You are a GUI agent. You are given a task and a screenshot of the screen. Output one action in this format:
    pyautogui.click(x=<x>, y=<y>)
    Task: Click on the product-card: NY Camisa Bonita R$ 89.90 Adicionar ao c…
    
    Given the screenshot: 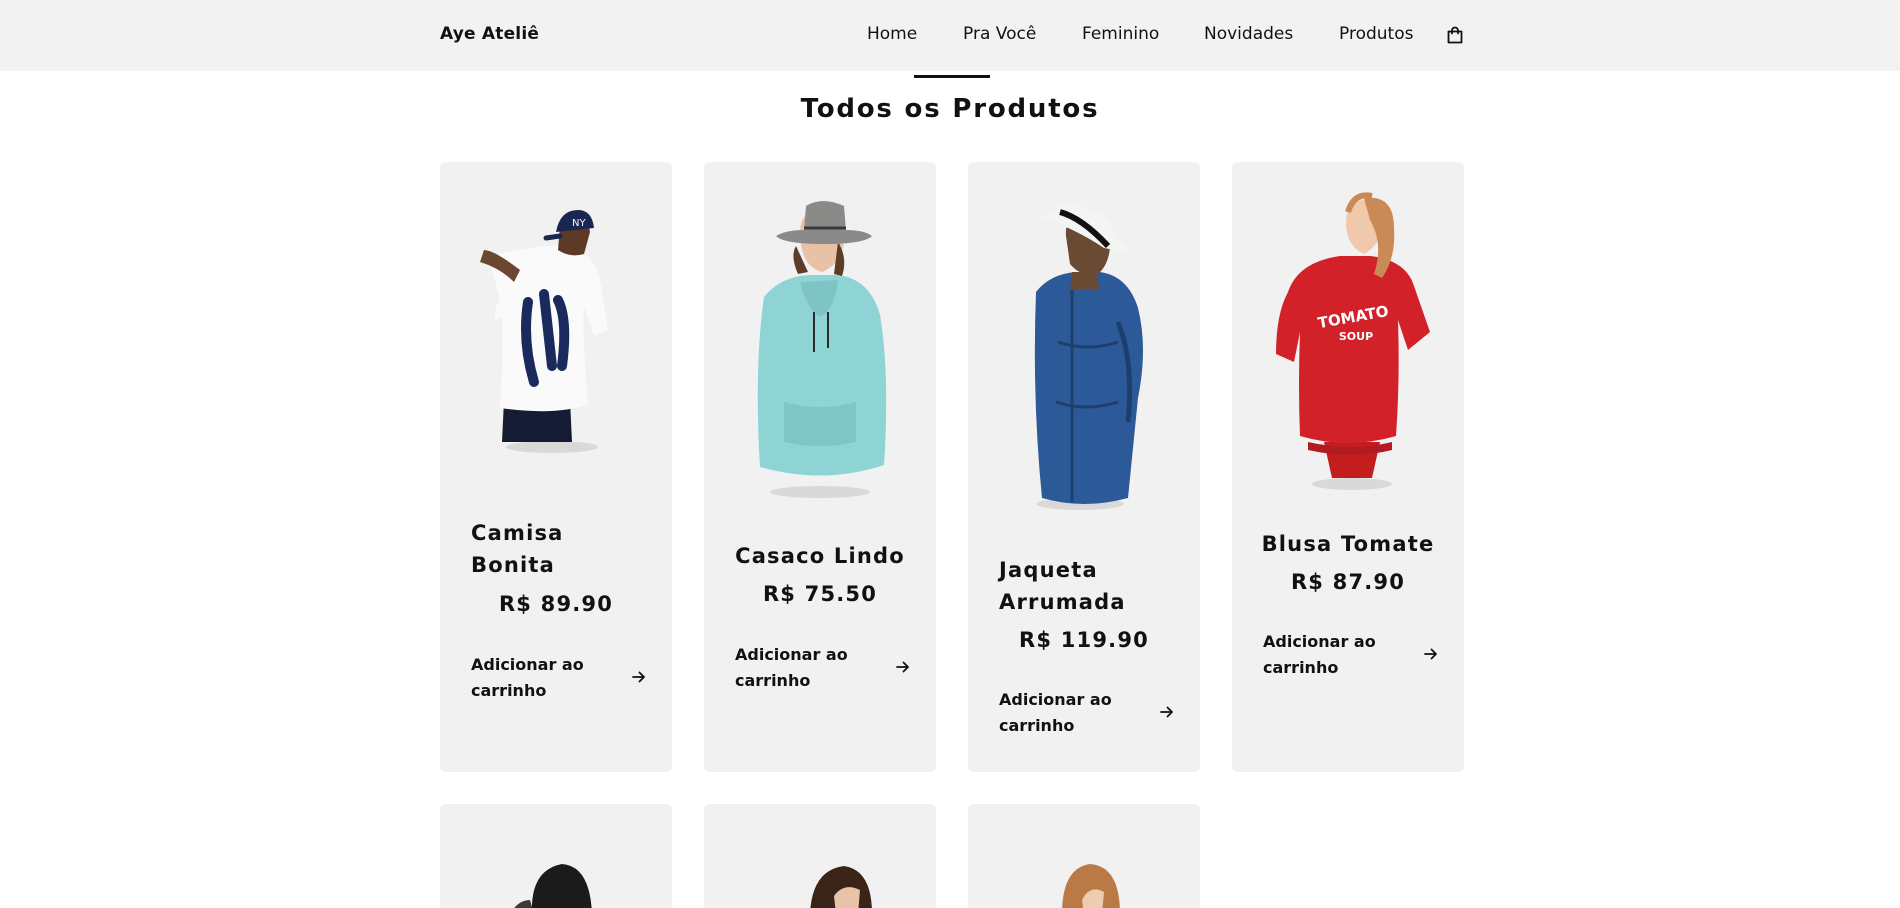 What is the action you would take?
    pyautogui.click(x=556, y=467)
    